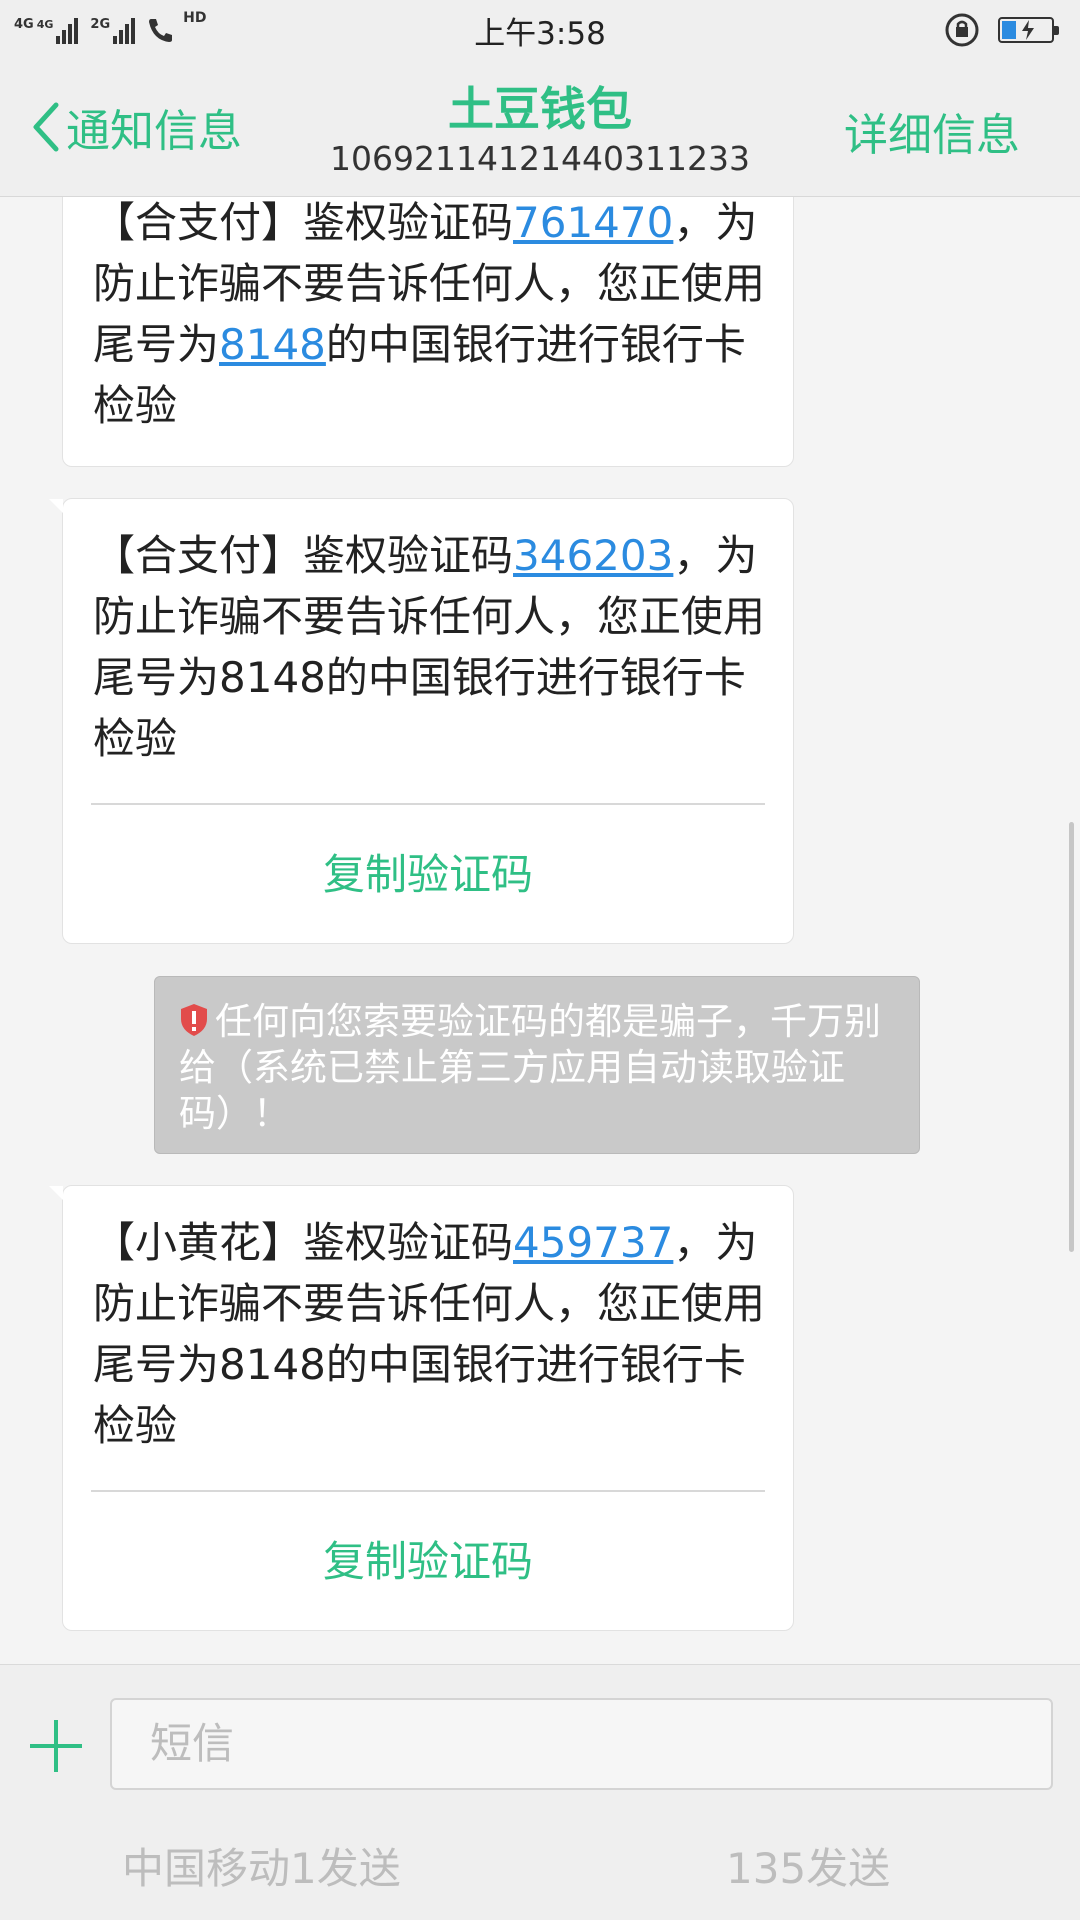  Describe the element at coordinates (932, 131) in the screenshot. I see `details-button: 详细信息` at that location.